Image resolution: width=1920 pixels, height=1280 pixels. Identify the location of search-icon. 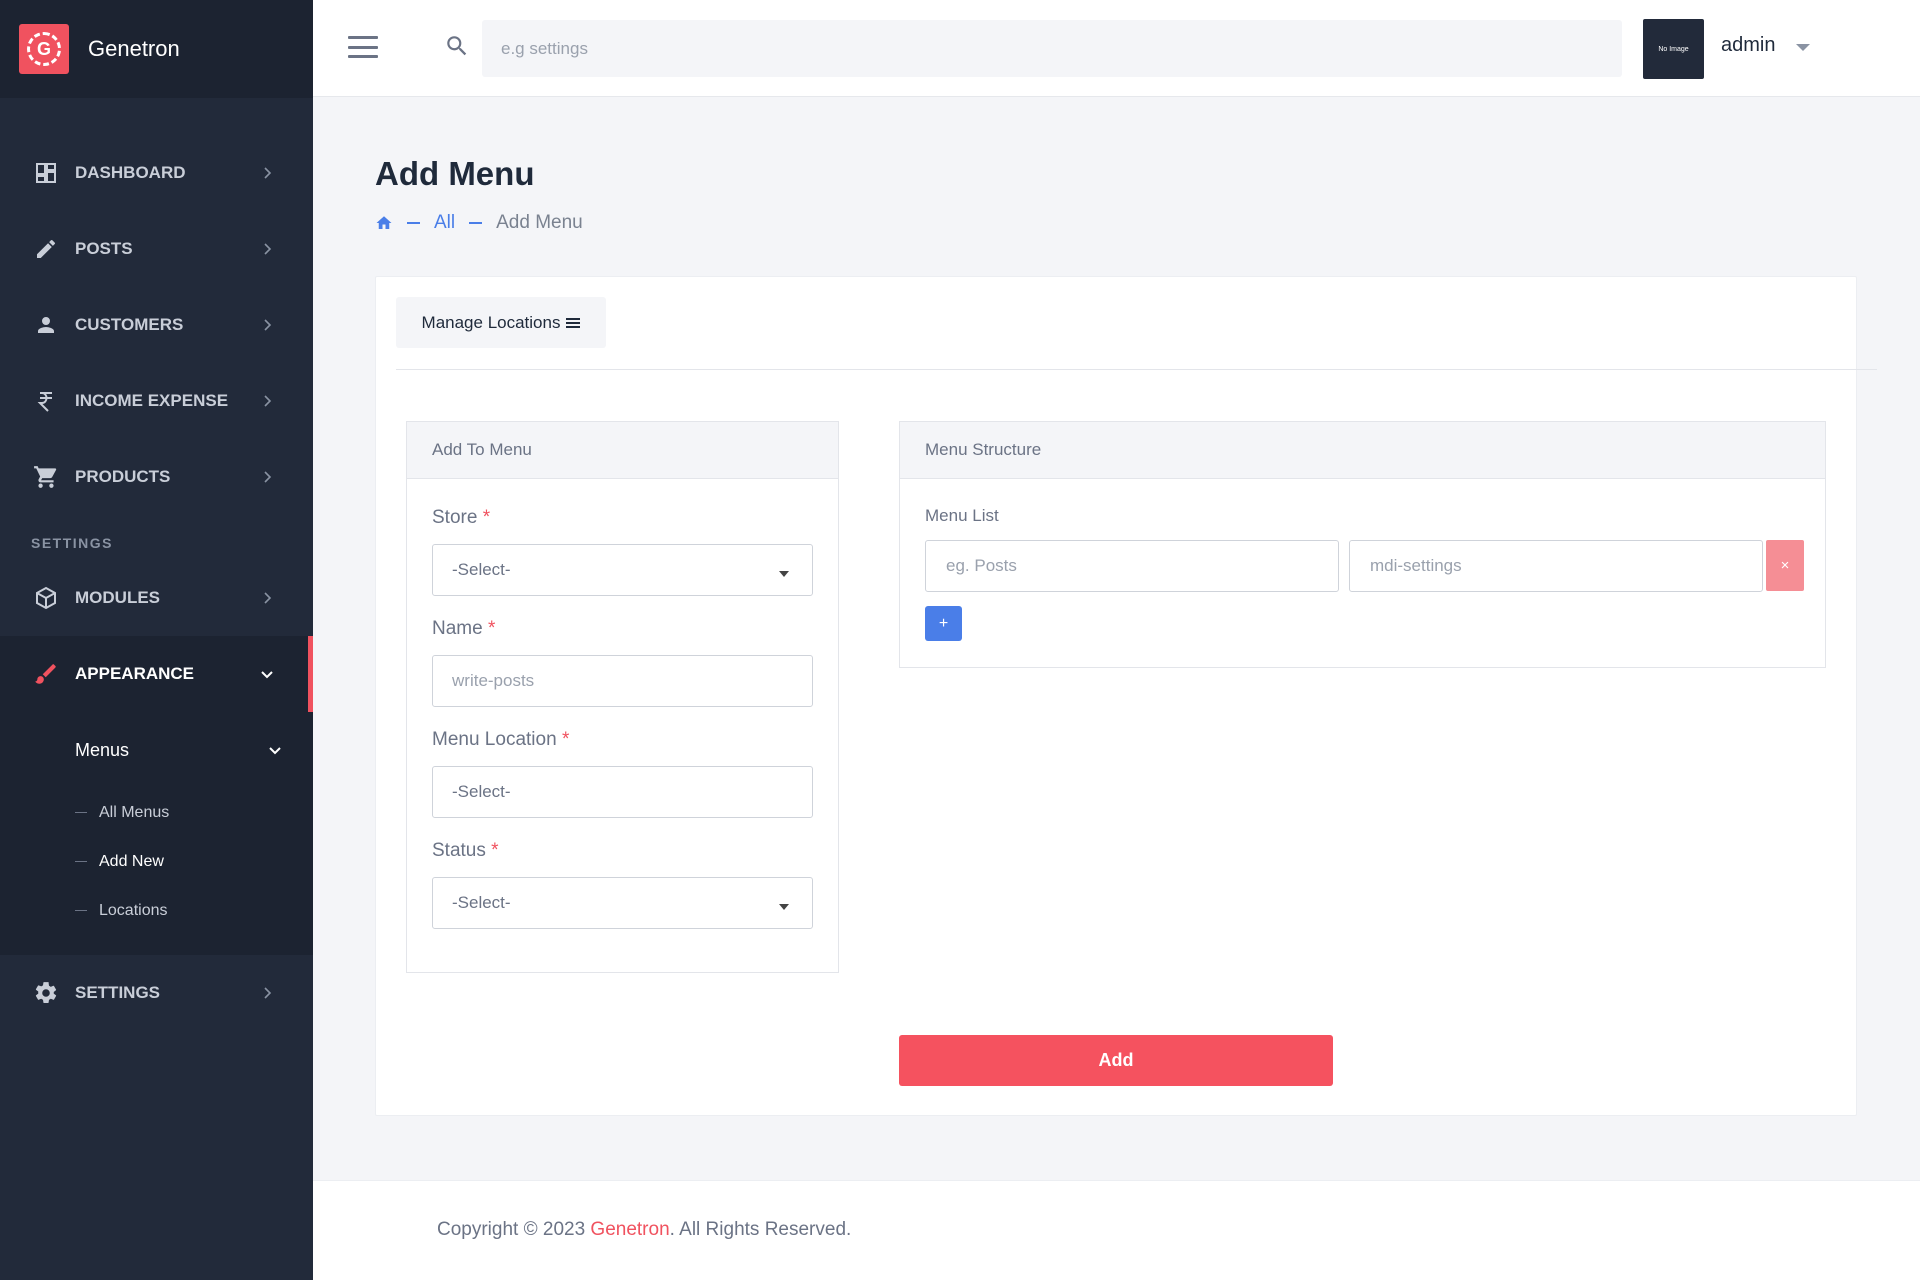
(457, 46).